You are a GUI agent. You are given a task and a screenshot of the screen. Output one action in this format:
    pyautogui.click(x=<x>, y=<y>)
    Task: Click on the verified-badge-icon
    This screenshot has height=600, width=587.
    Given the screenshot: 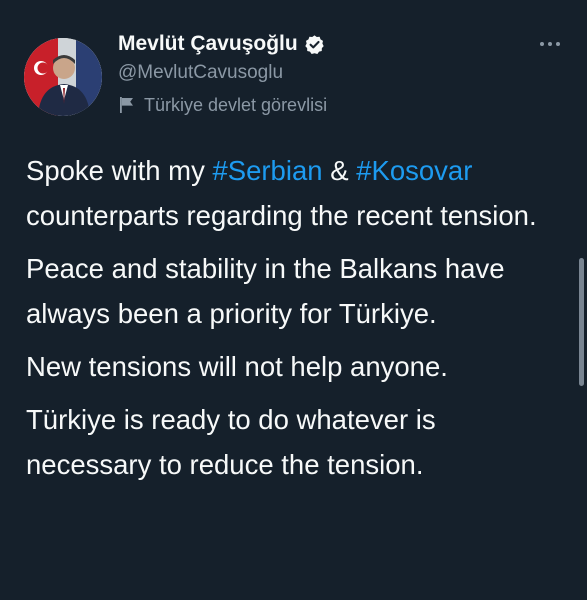 What is the action you would take?
    pyautogui.click(x=314, y=44)
    